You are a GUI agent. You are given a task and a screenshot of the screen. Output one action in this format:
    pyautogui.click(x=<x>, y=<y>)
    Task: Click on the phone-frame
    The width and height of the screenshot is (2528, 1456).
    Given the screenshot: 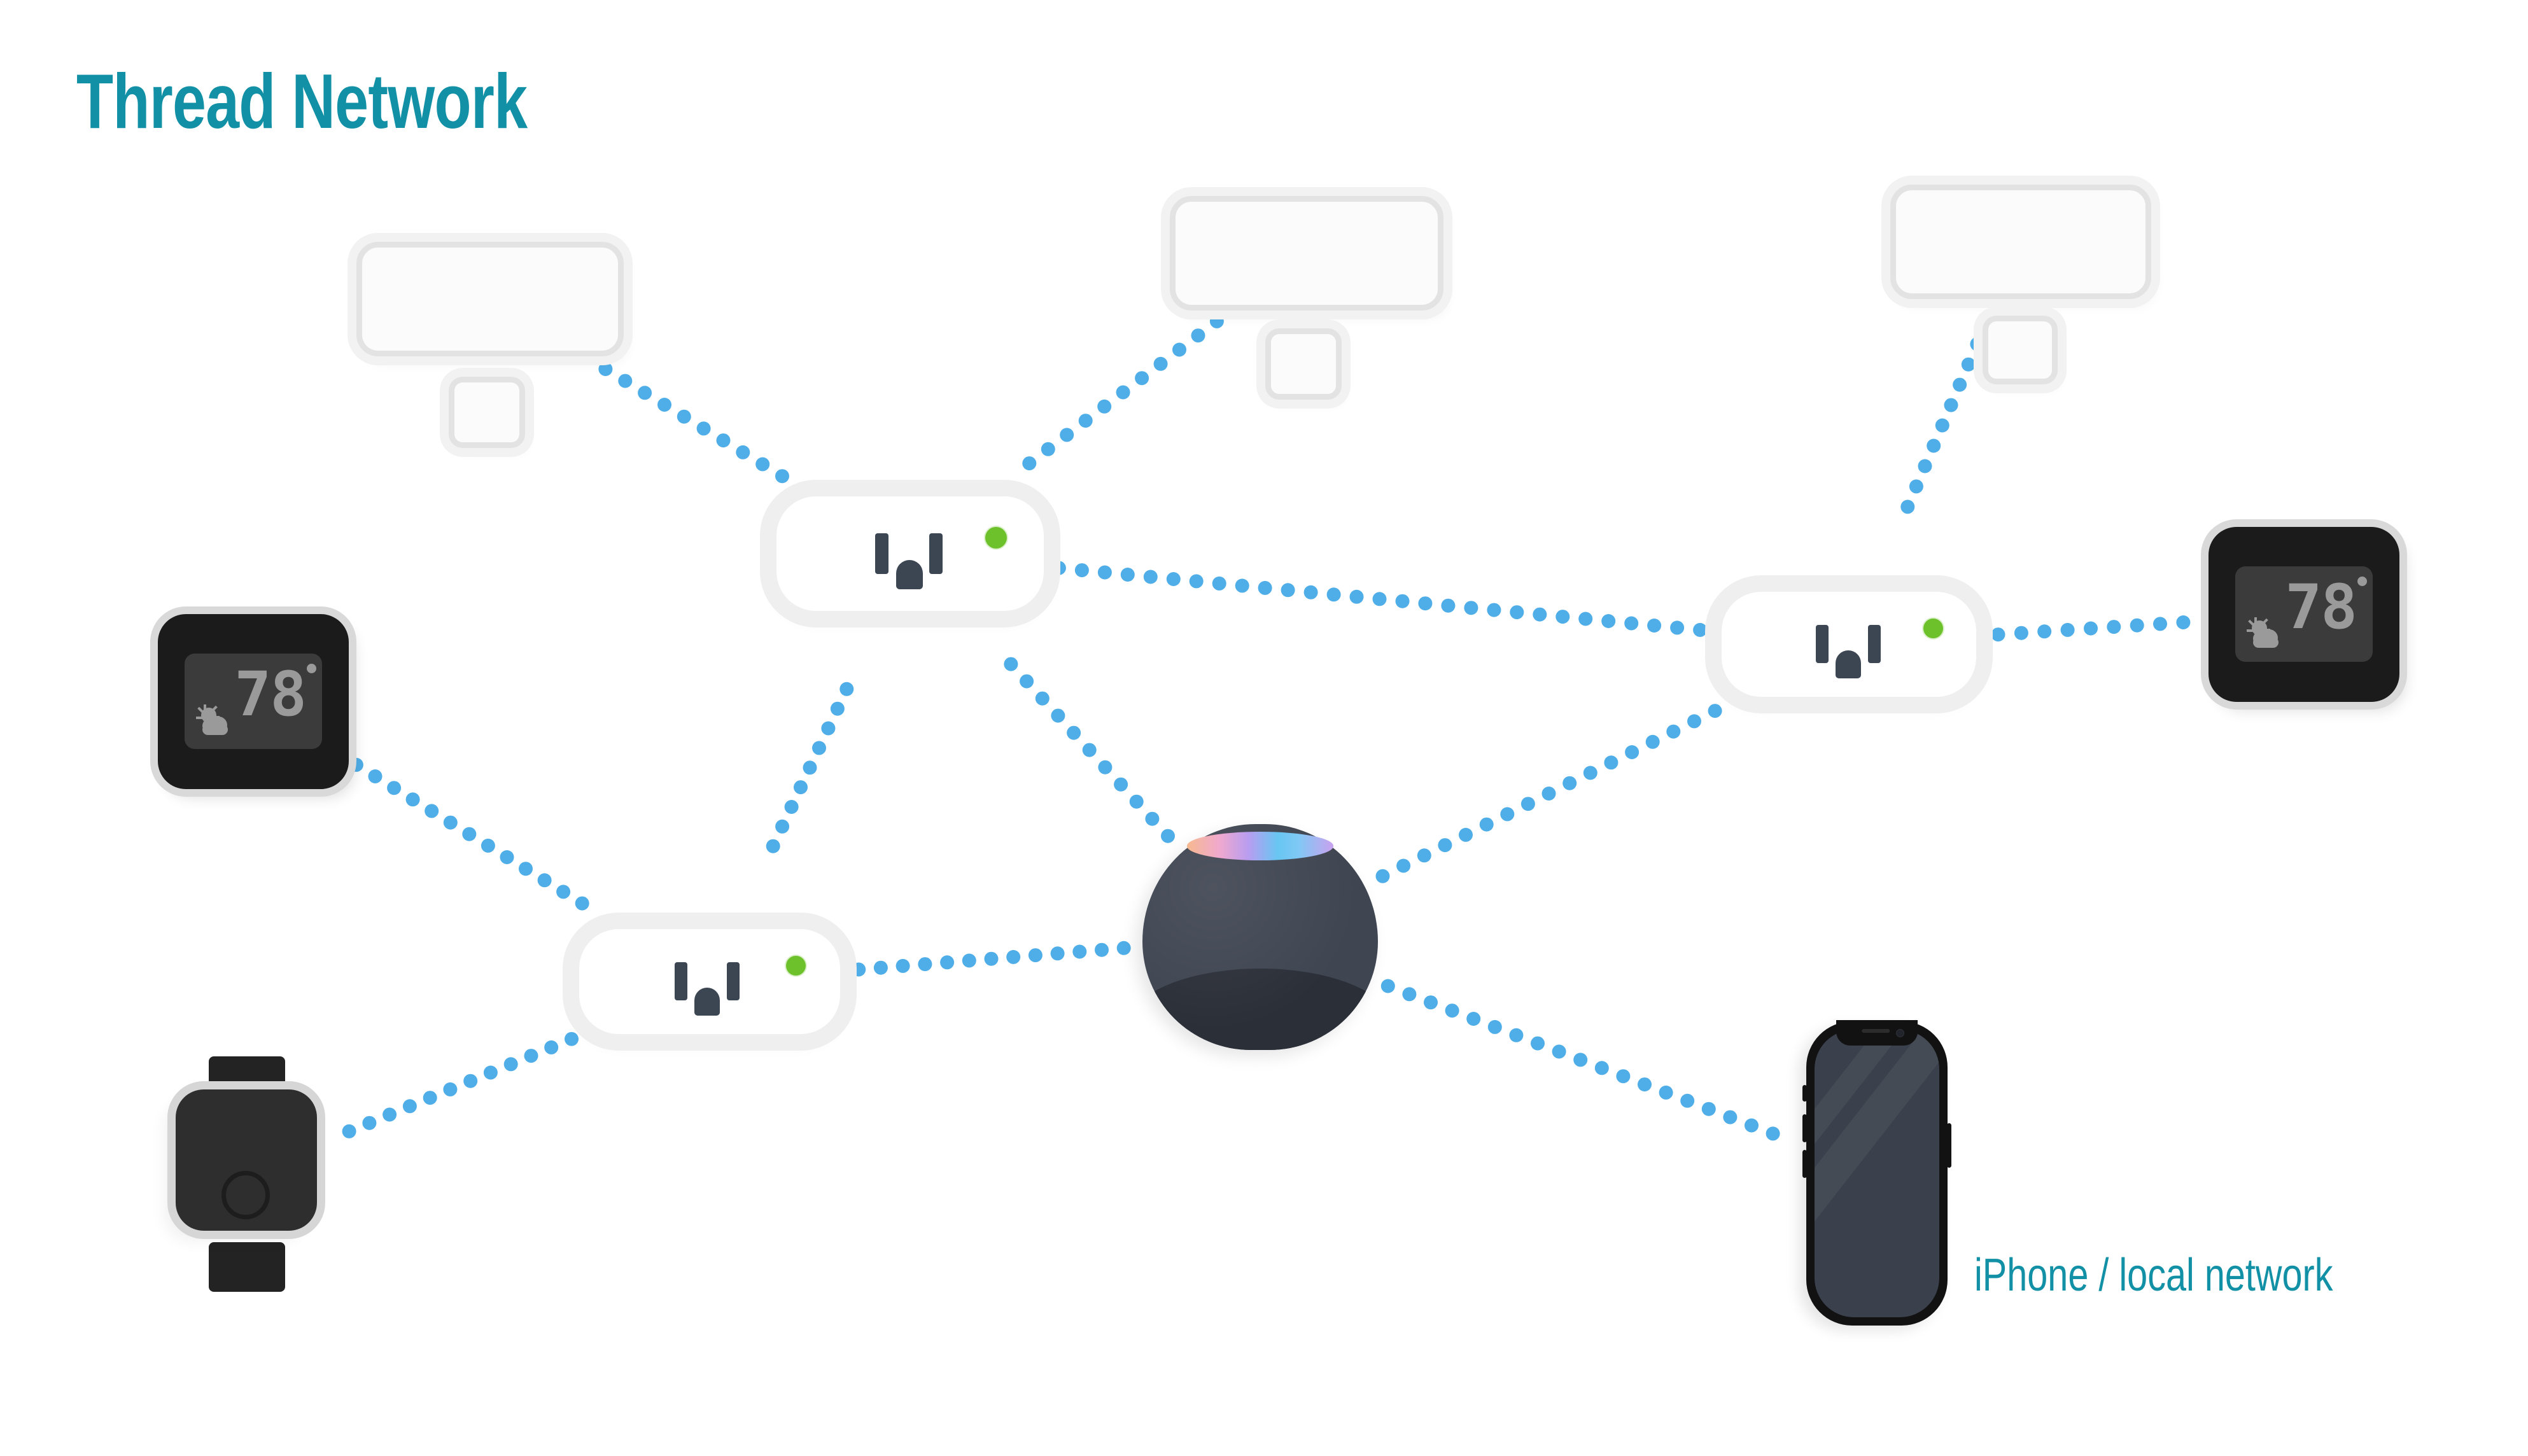 What is the action you would take?
    pyautogui.click(x=1876, y=1173)
    